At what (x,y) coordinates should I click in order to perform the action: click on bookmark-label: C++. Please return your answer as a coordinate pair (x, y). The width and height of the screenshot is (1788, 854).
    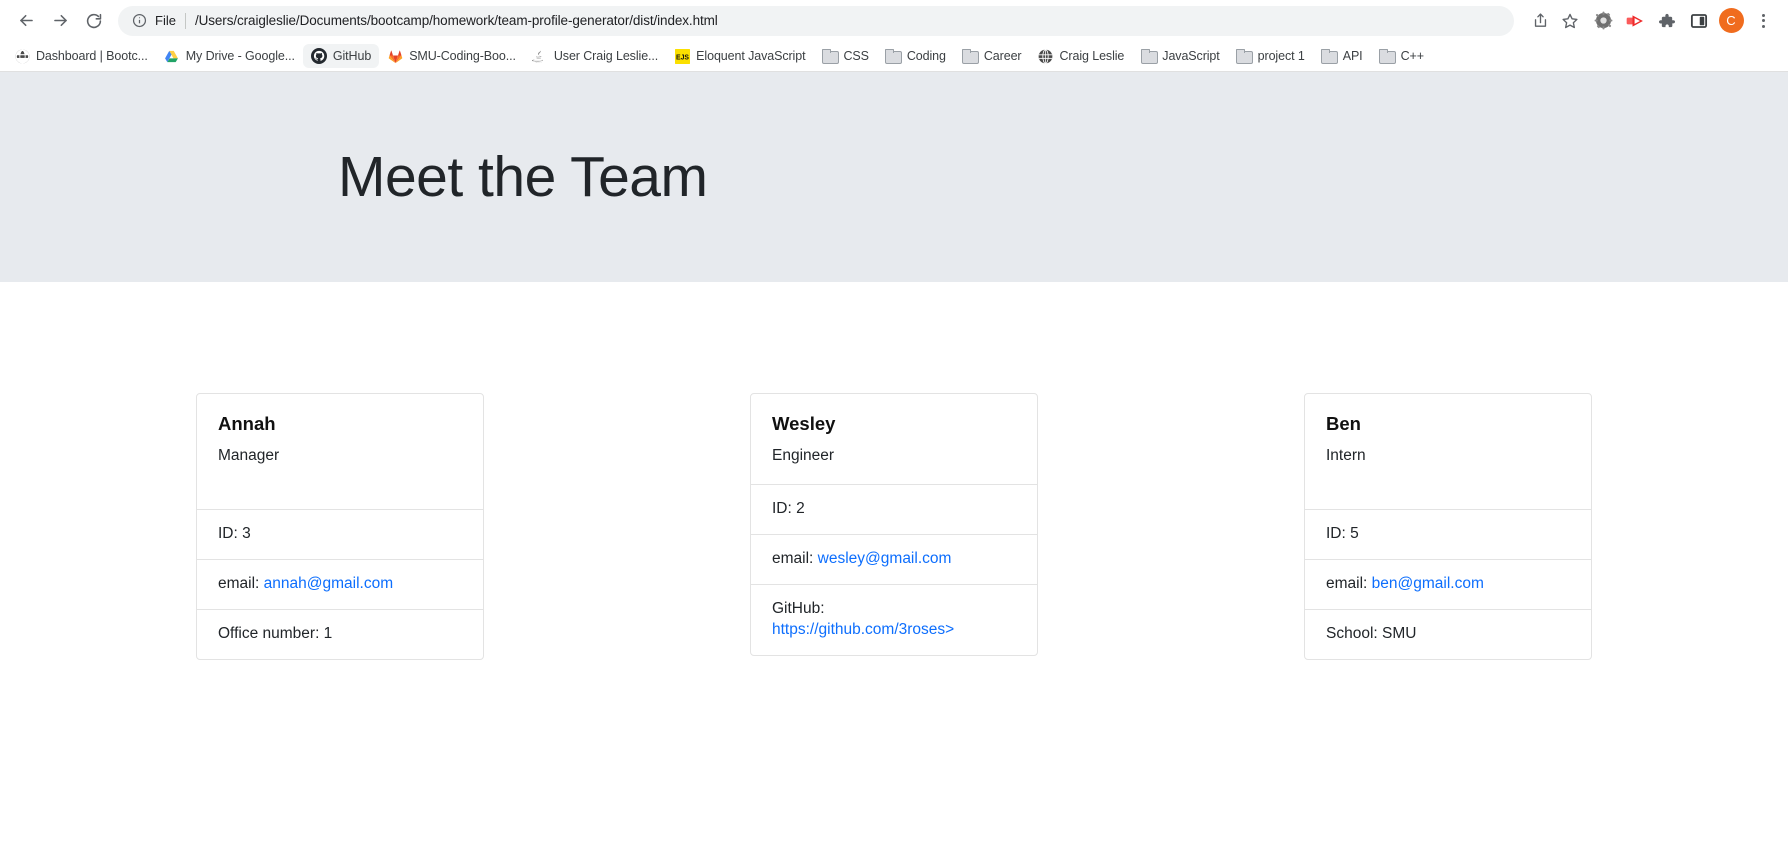
    Looking at the image, I should click on (1412, 56).